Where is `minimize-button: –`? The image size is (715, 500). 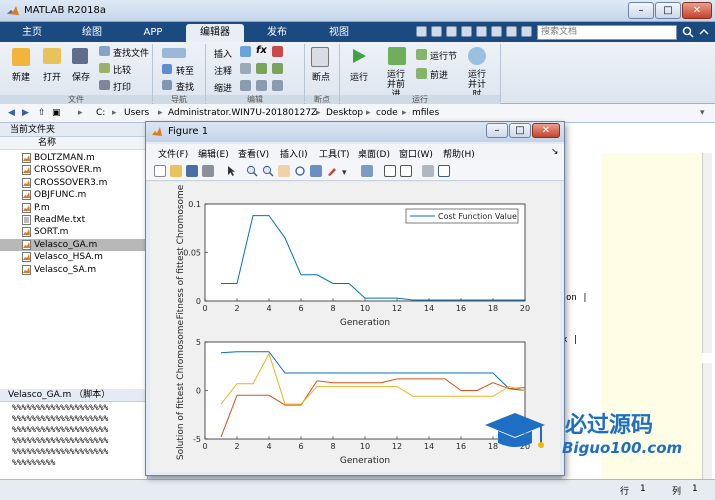
minimize-button: – is located at coordinates (641, 10).